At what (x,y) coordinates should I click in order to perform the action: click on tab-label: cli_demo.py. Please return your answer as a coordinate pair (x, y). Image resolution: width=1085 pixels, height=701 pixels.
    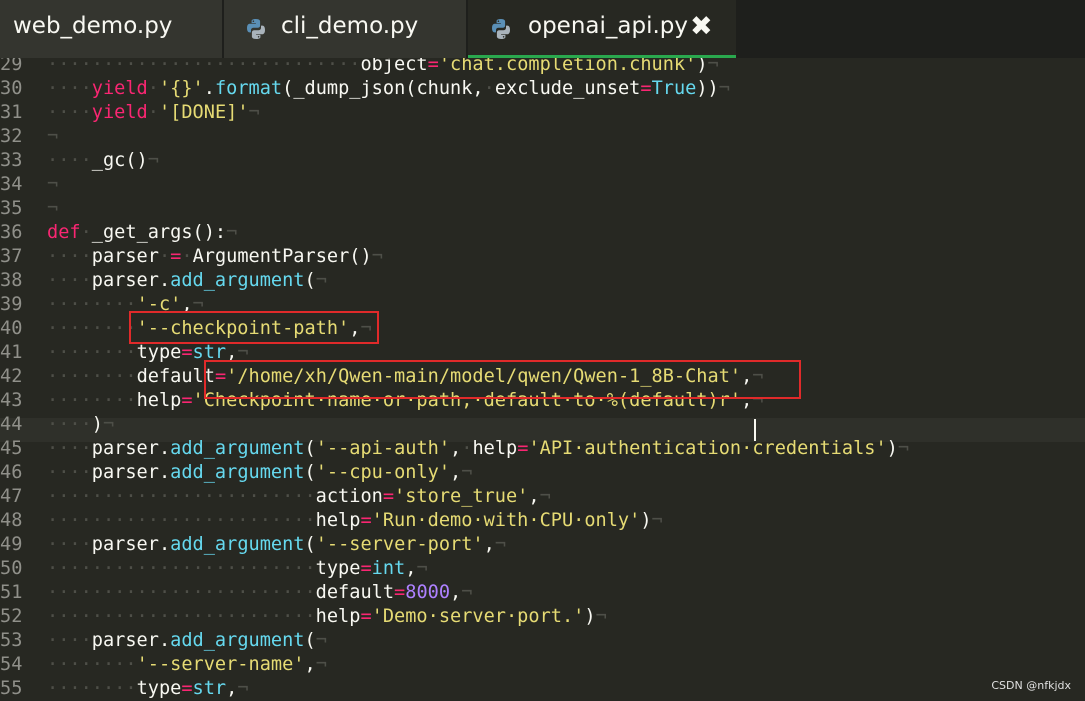
    Looking at the image, I should click on (350, 26).